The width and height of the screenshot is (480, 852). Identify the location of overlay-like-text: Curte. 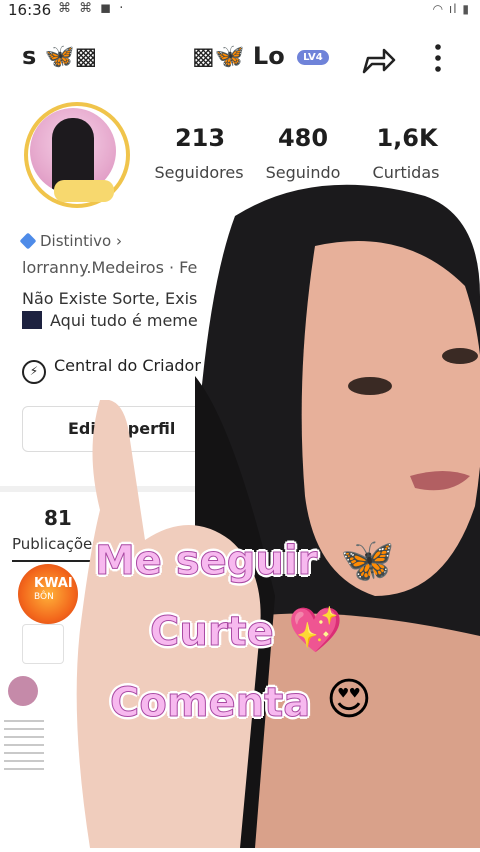
(212, 632).